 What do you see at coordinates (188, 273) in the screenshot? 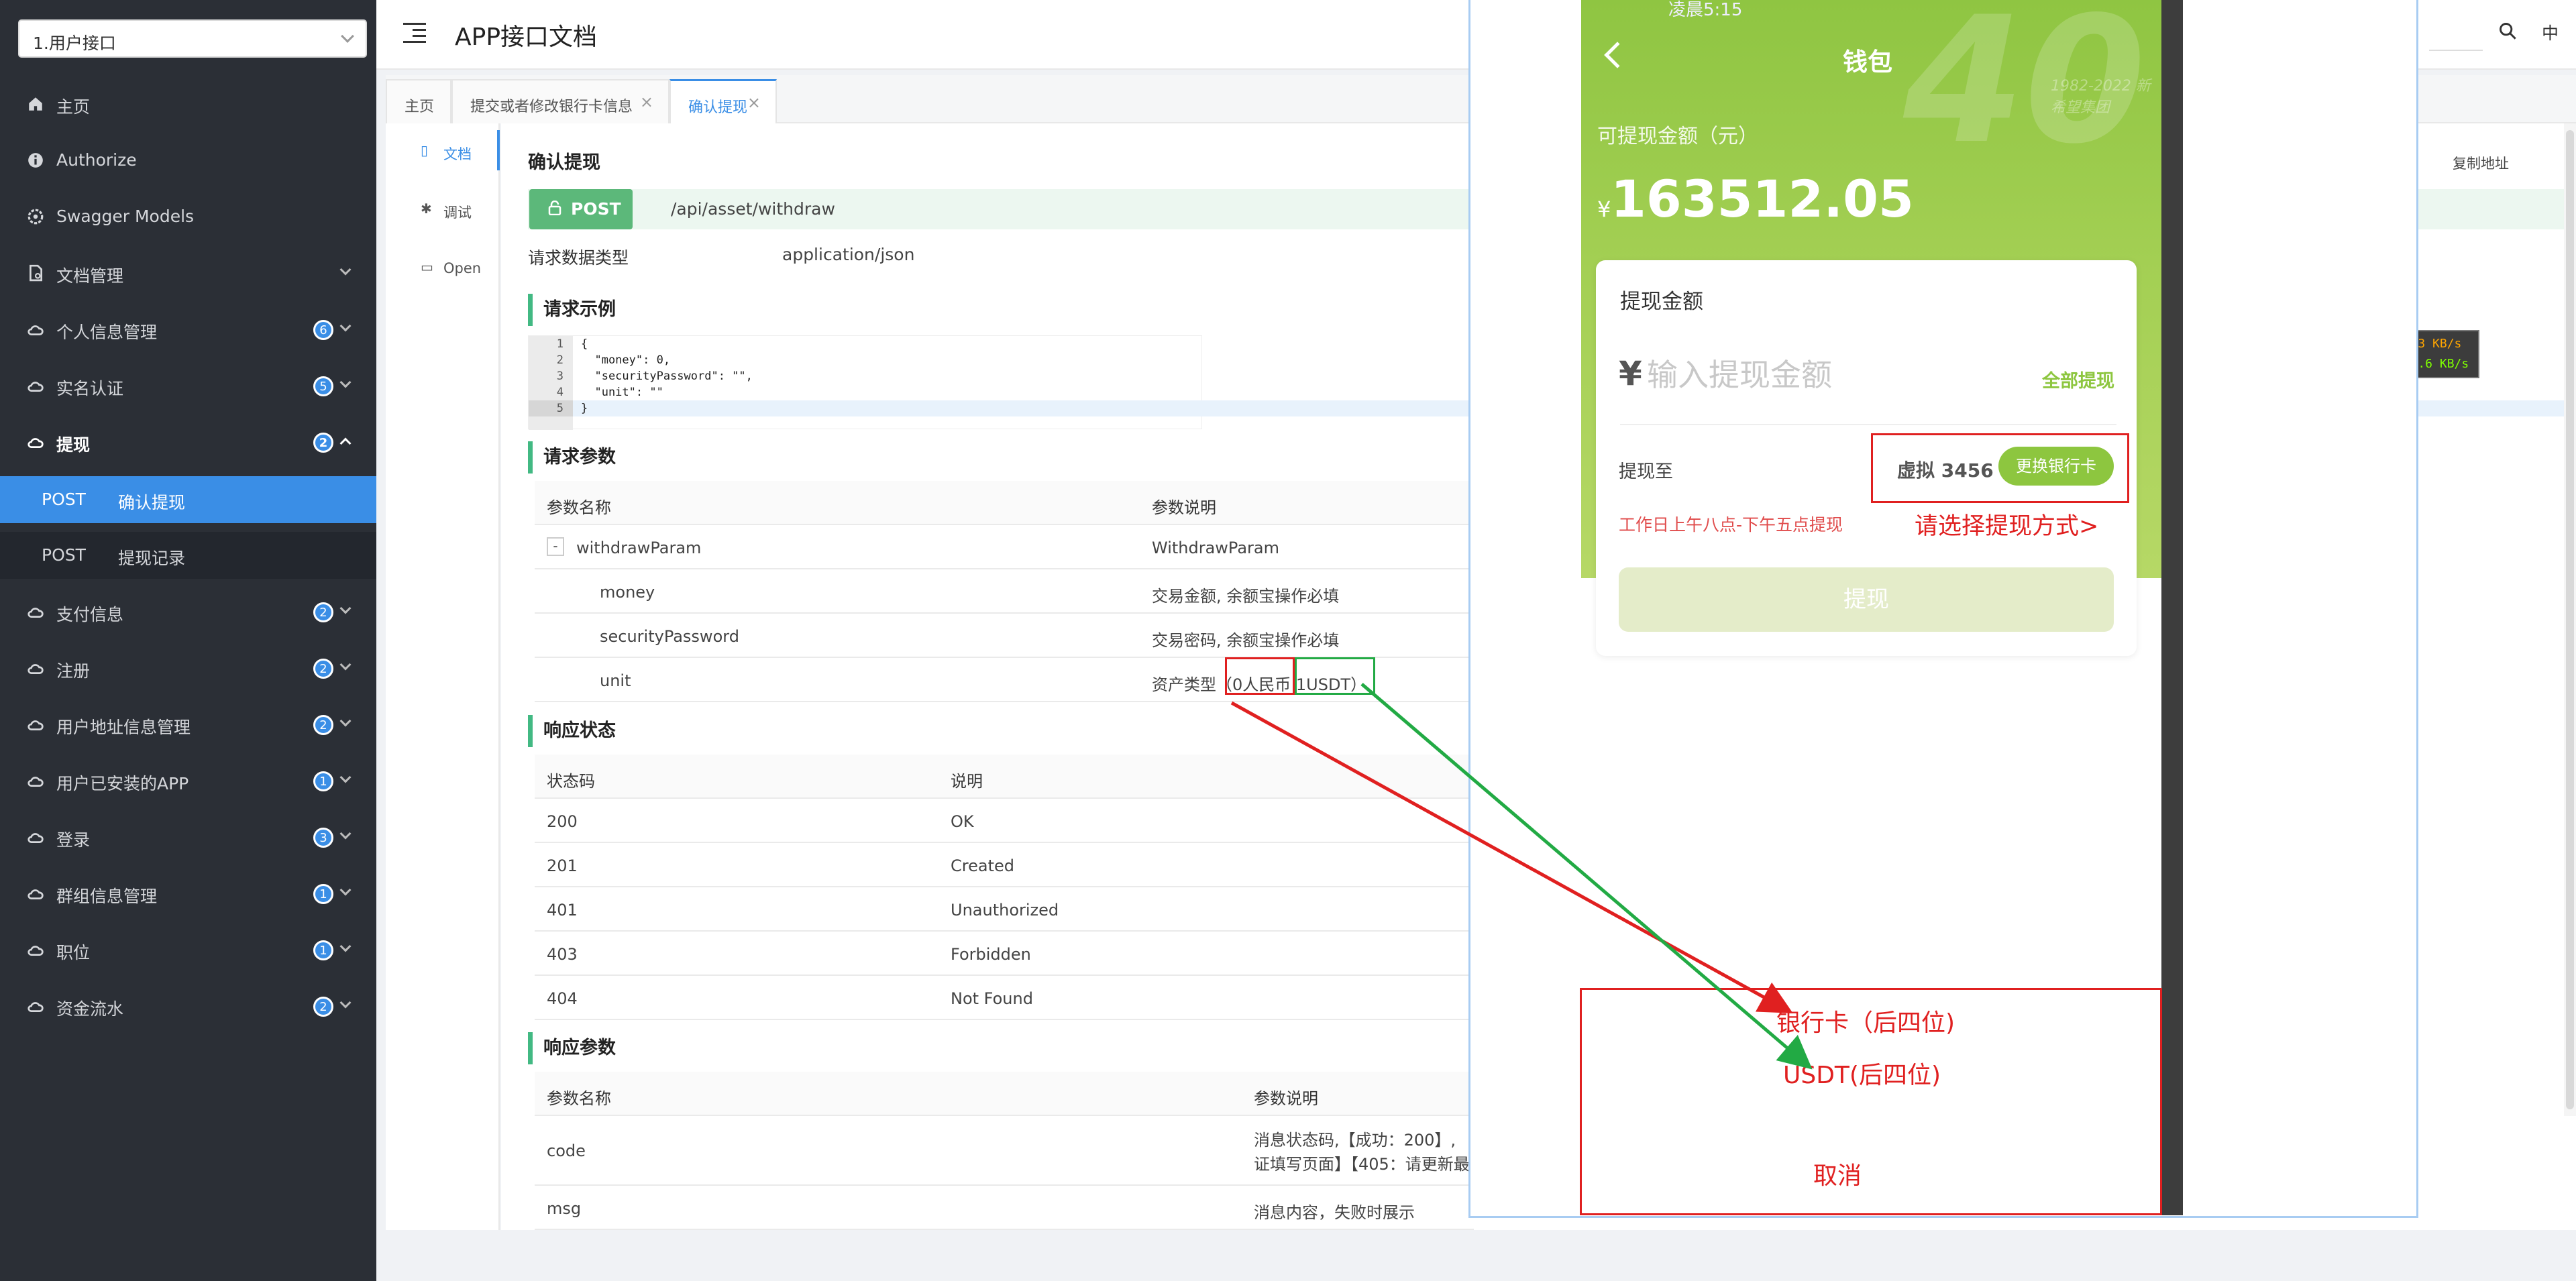
I see `sidebar-item-doc-management: 文档管理` at bounding box center [188, 273].